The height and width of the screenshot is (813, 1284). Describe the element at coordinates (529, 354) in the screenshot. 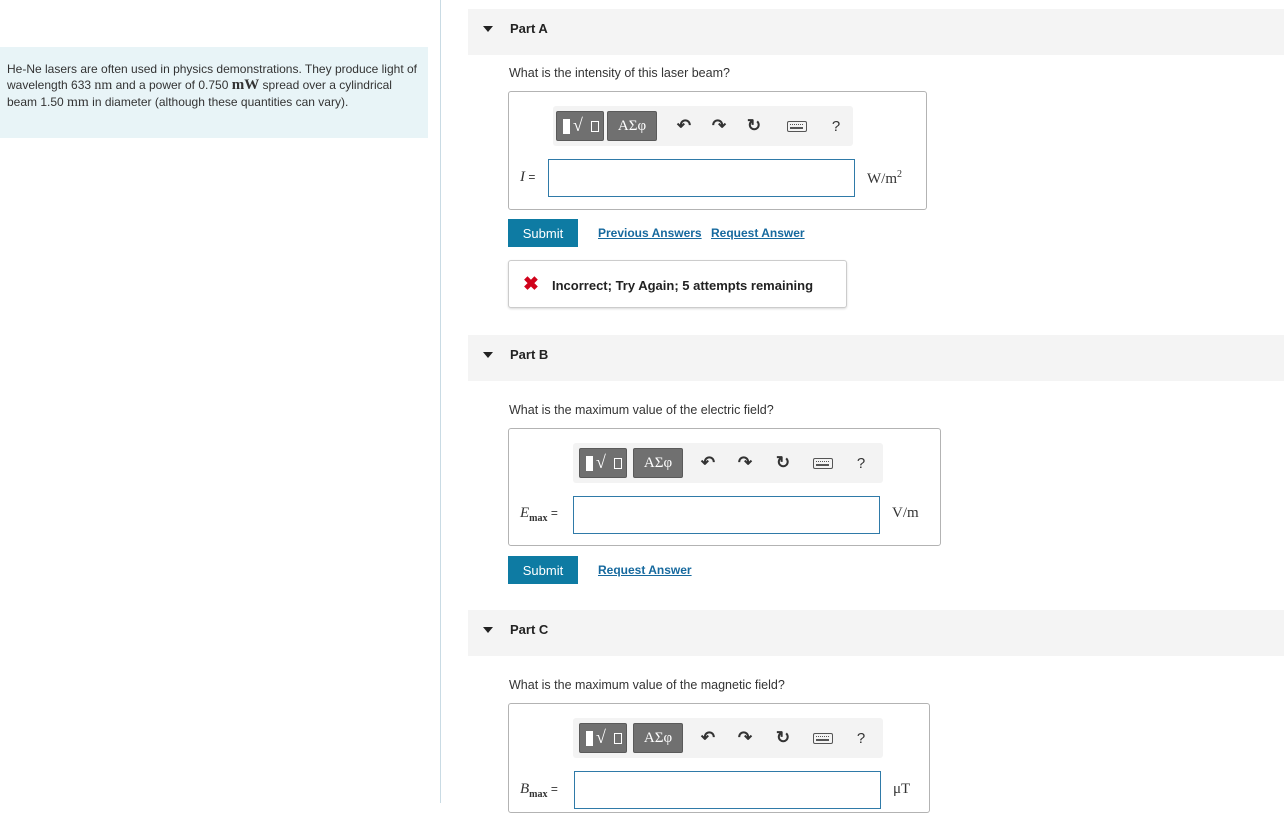

I see `part-b-title: Part B` at that location.